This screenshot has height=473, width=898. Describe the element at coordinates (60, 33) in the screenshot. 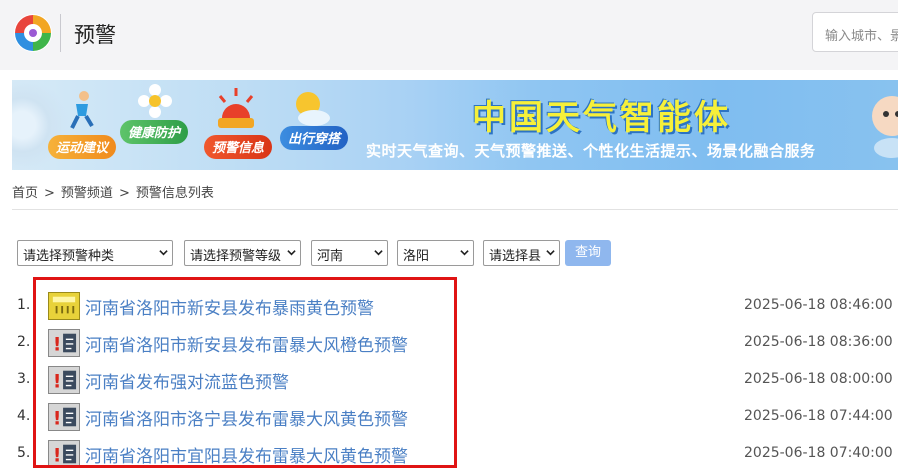

I see `header-divider` at that location.